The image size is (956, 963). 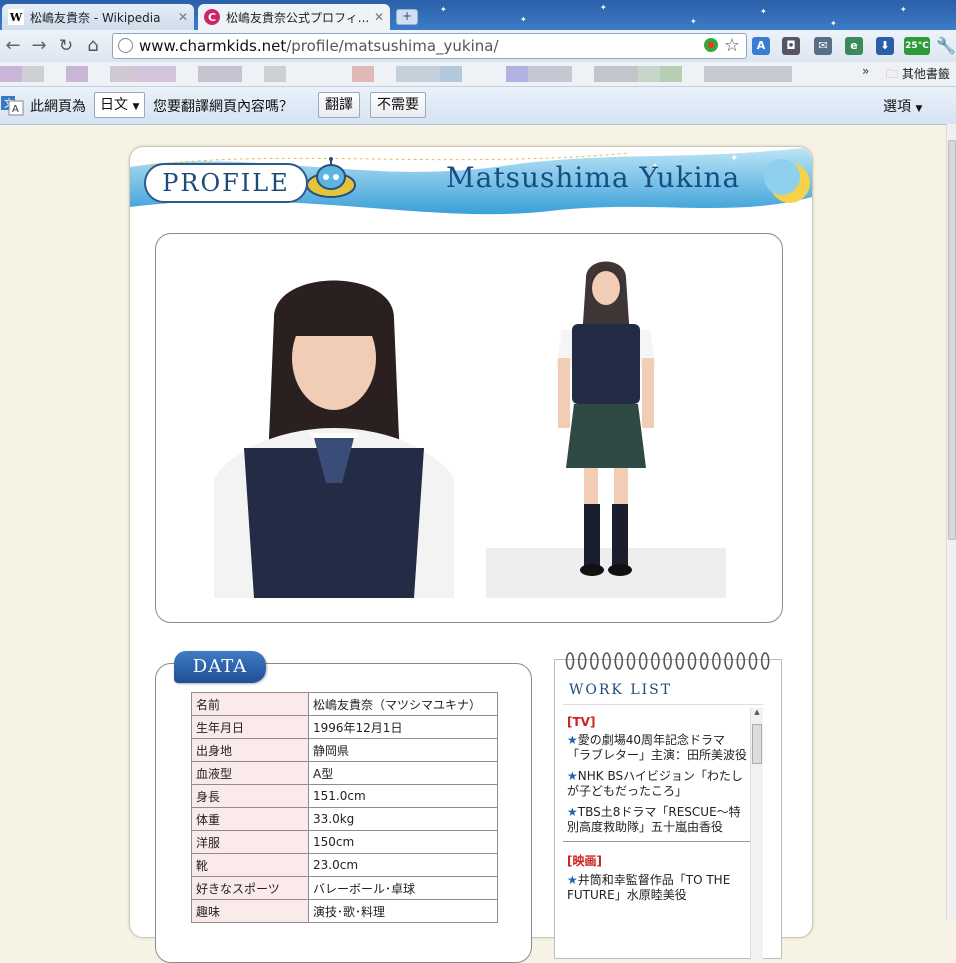 I want to click on mail-icon: ✉, so click(x=823, y=46).